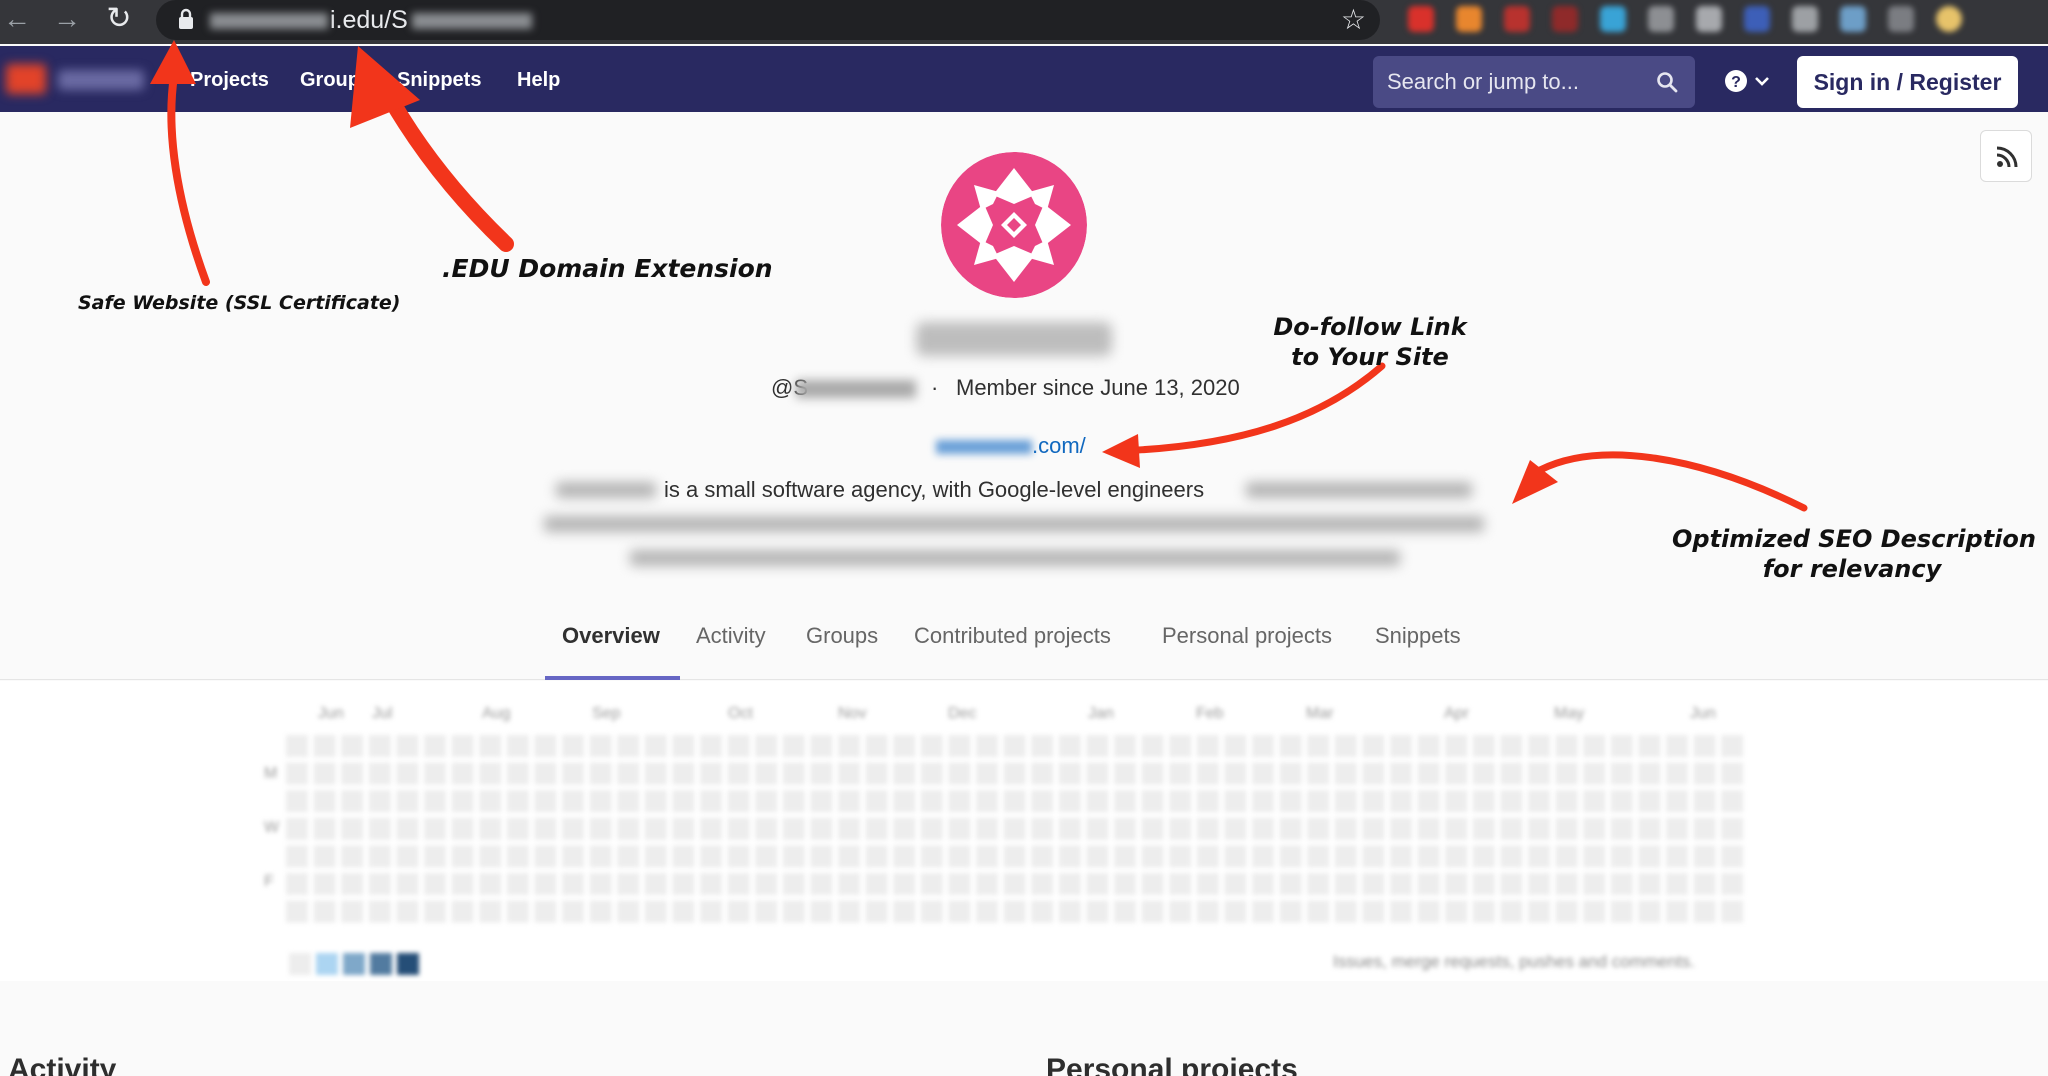 Image resolution: width=2048 pixels, height=1076 pixels. Describe the element at coordinates (1749, 81) in the screenshot. I see `help-dropdown-icon: ?` at that location.